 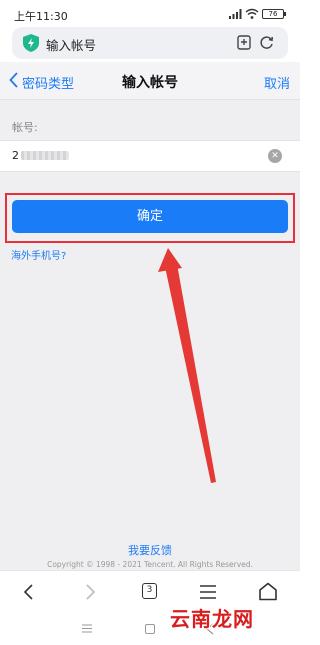 What do you see at coordinates (15, 155) in the screenshot?
I see `account-input-value: 2` at bounding box center [15, 155].